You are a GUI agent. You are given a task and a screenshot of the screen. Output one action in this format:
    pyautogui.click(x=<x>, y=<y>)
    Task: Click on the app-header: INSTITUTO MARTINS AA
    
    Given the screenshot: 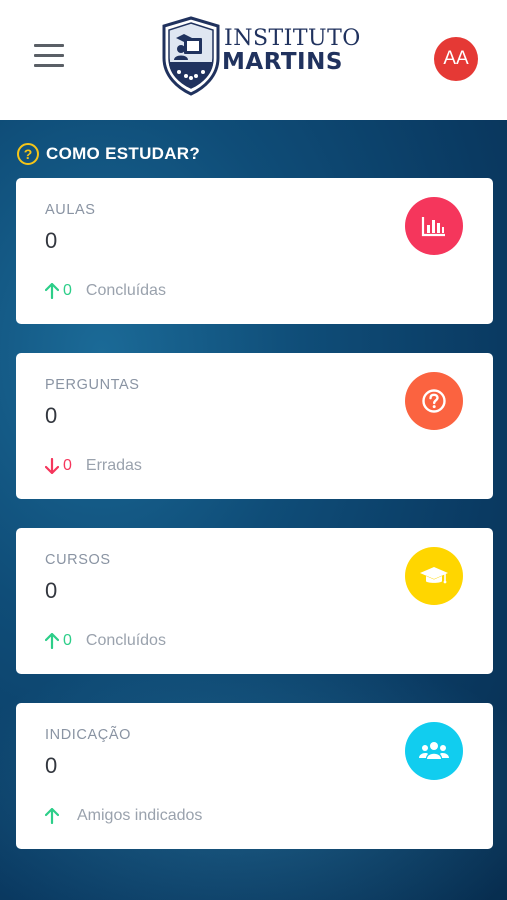 What is the action you would take?
    pyautogui.click(x=253, y=60)
    